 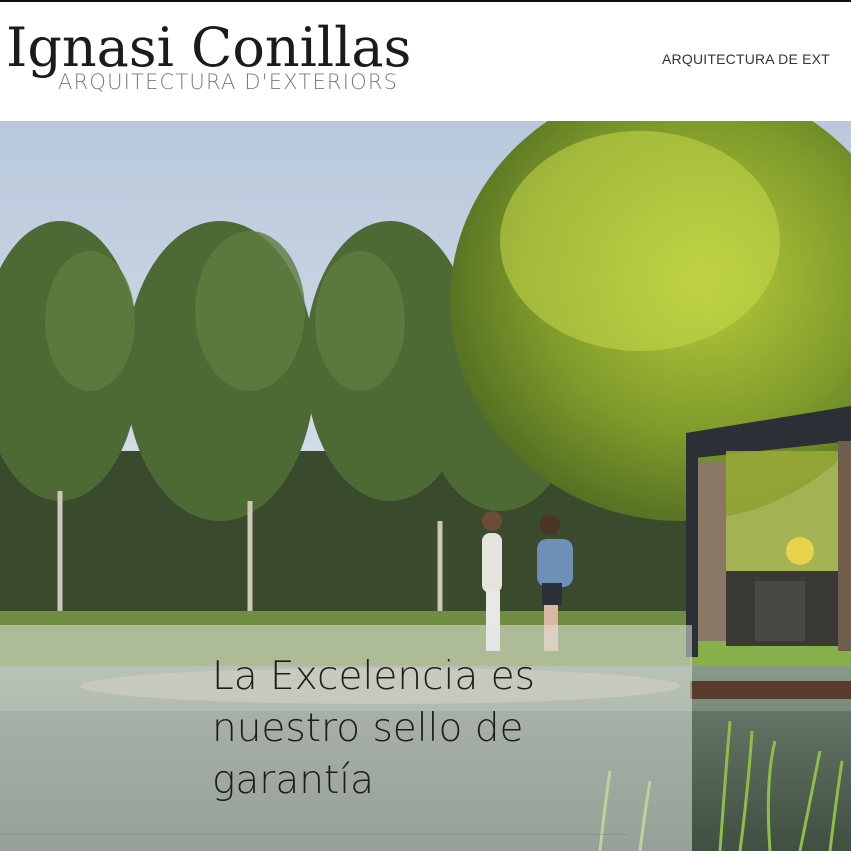 What do you see at coordinates (314, 834) in the screenshot?
I see `caption-divider` at bounding box center [314, 834].